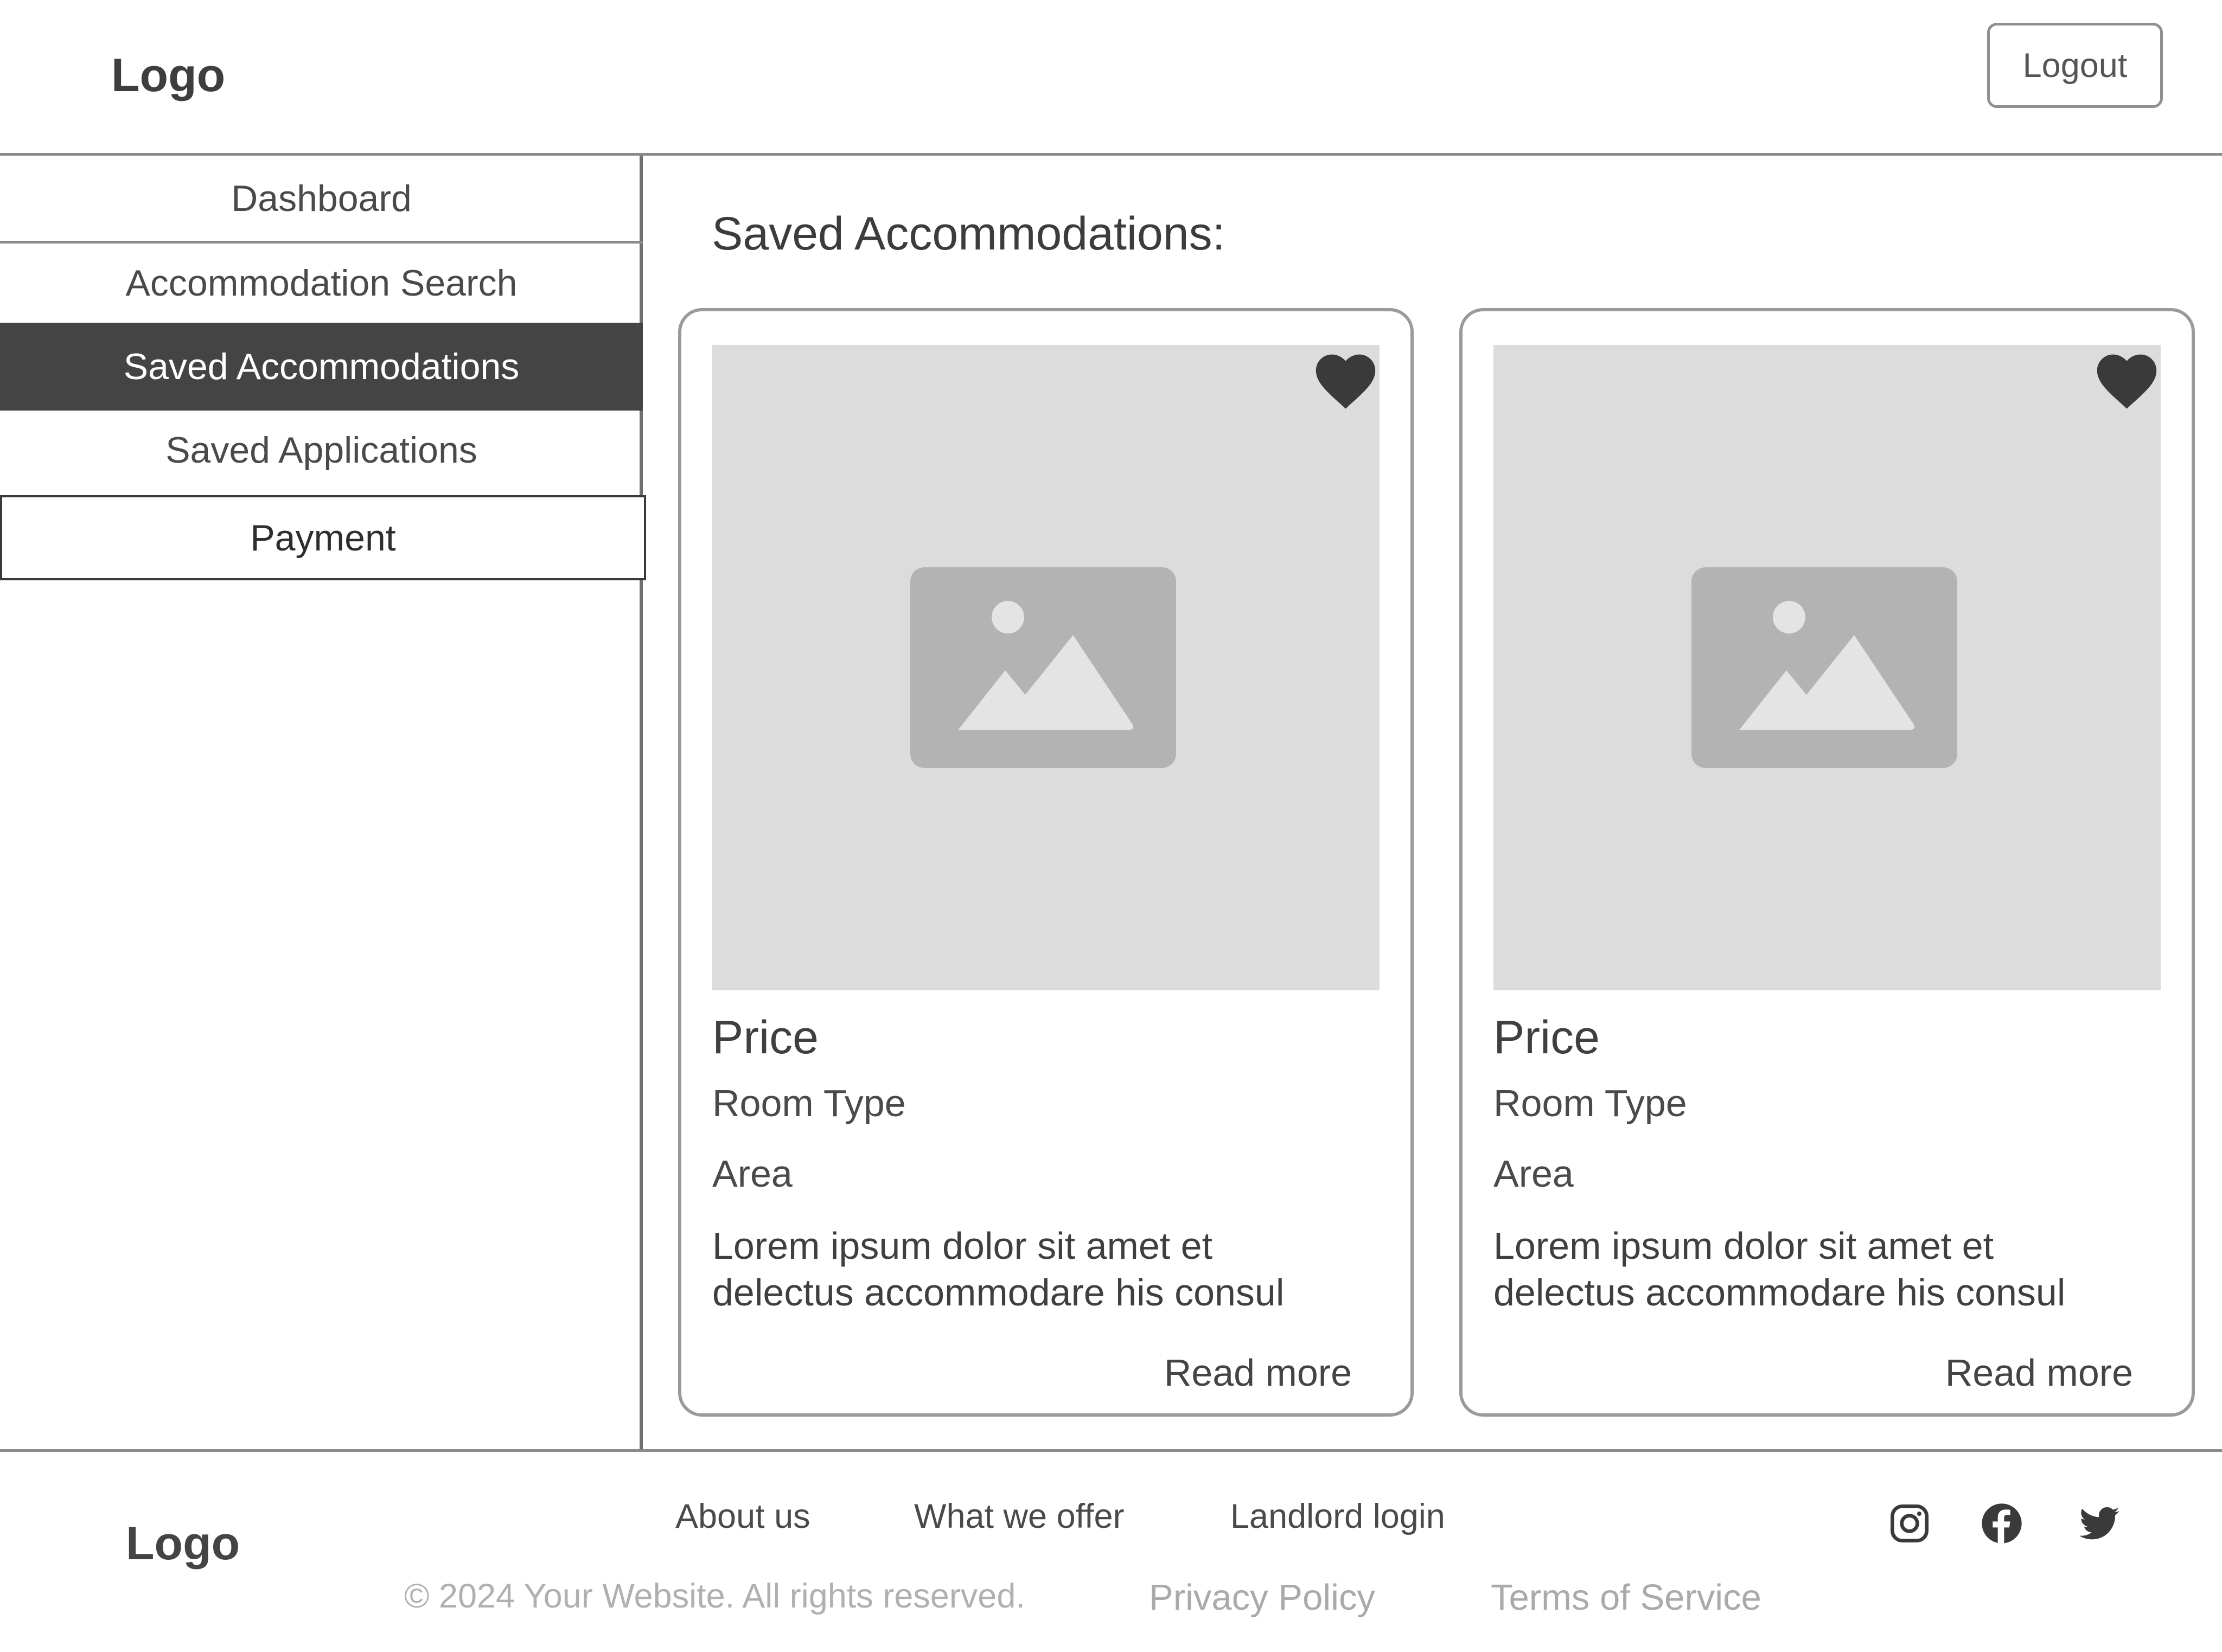 Image resolution: width=2222 pixels, height=1652 pixels. What do you see at coordinates (1337, 1516) in the screenshot?
I see `footer-link-landlord-login: Landlord login` at bounding box center [1337, 1516].